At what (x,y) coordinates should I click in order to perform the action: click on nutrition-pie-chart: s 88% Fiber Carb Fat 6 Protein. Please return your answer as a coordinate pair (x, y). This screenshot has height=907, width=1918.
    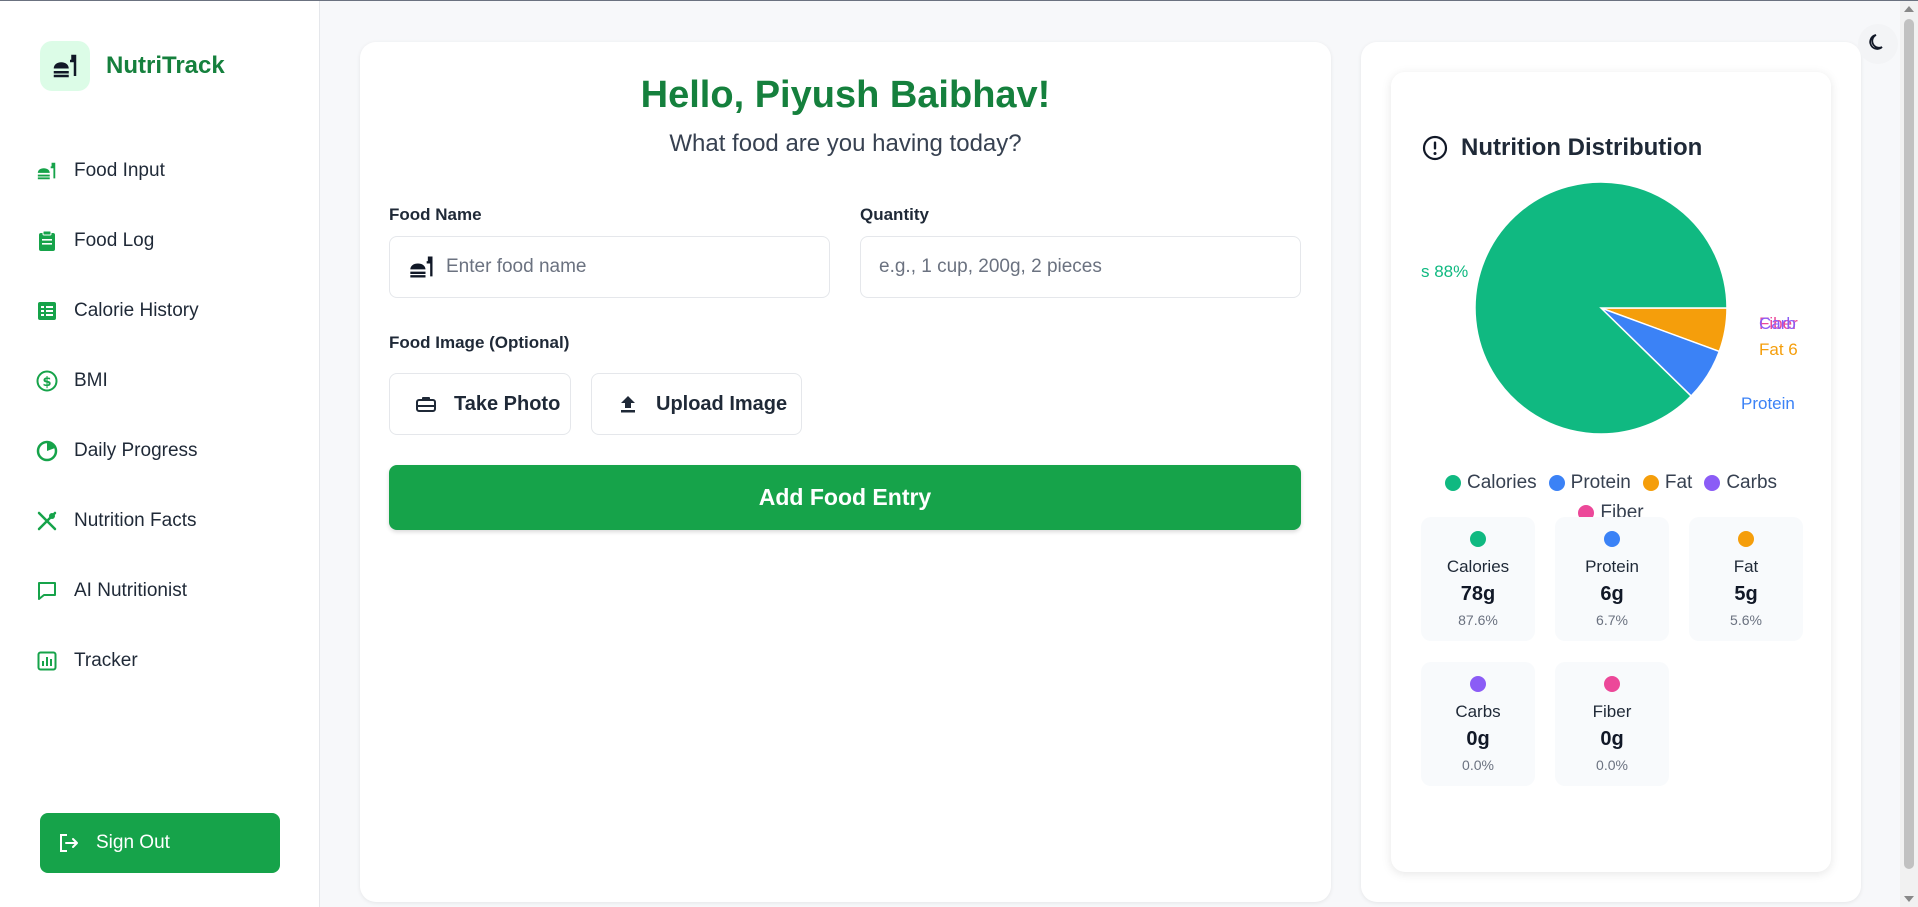
    Looking at the image, I should click on (1609, 308).